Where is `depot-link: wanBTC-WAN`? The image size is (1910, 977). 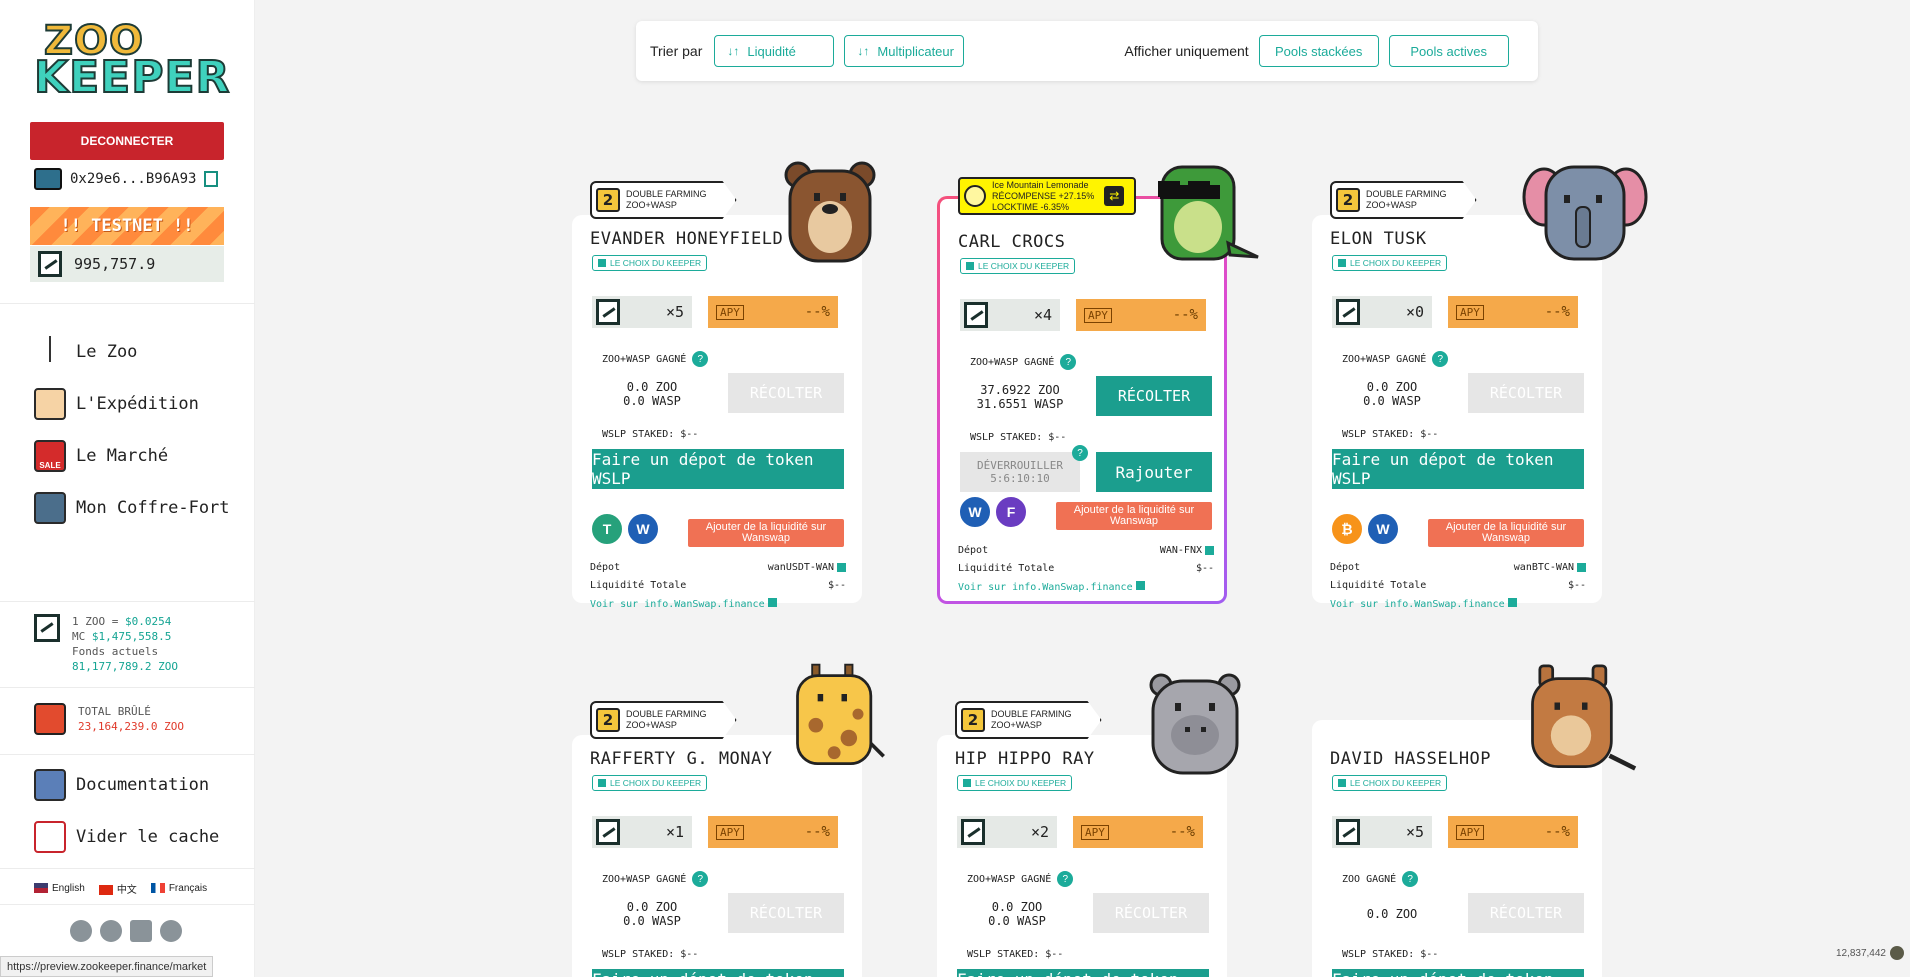
depot-link: wanBTC-WAN is located at coordinates (1550, 567).